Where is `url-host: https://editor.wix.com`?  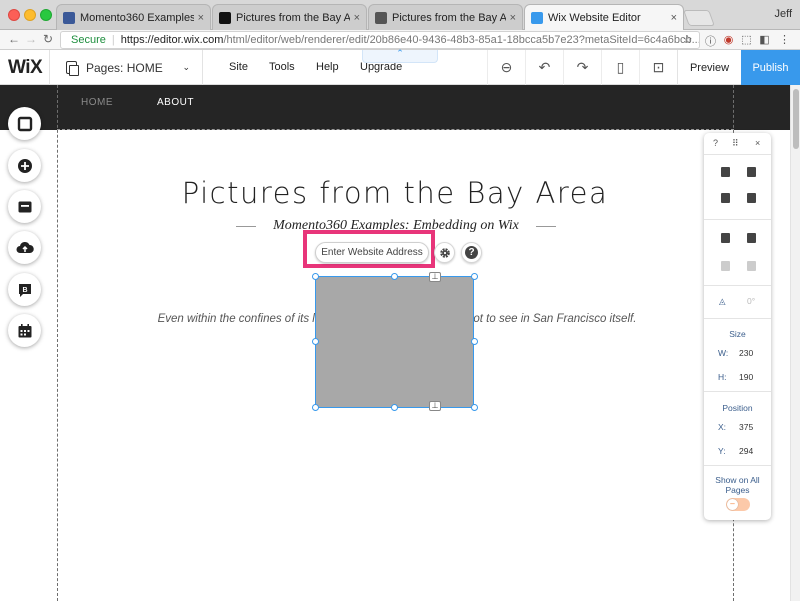 url-host: https://editor.wix.com is located at coordinates (172, 40).